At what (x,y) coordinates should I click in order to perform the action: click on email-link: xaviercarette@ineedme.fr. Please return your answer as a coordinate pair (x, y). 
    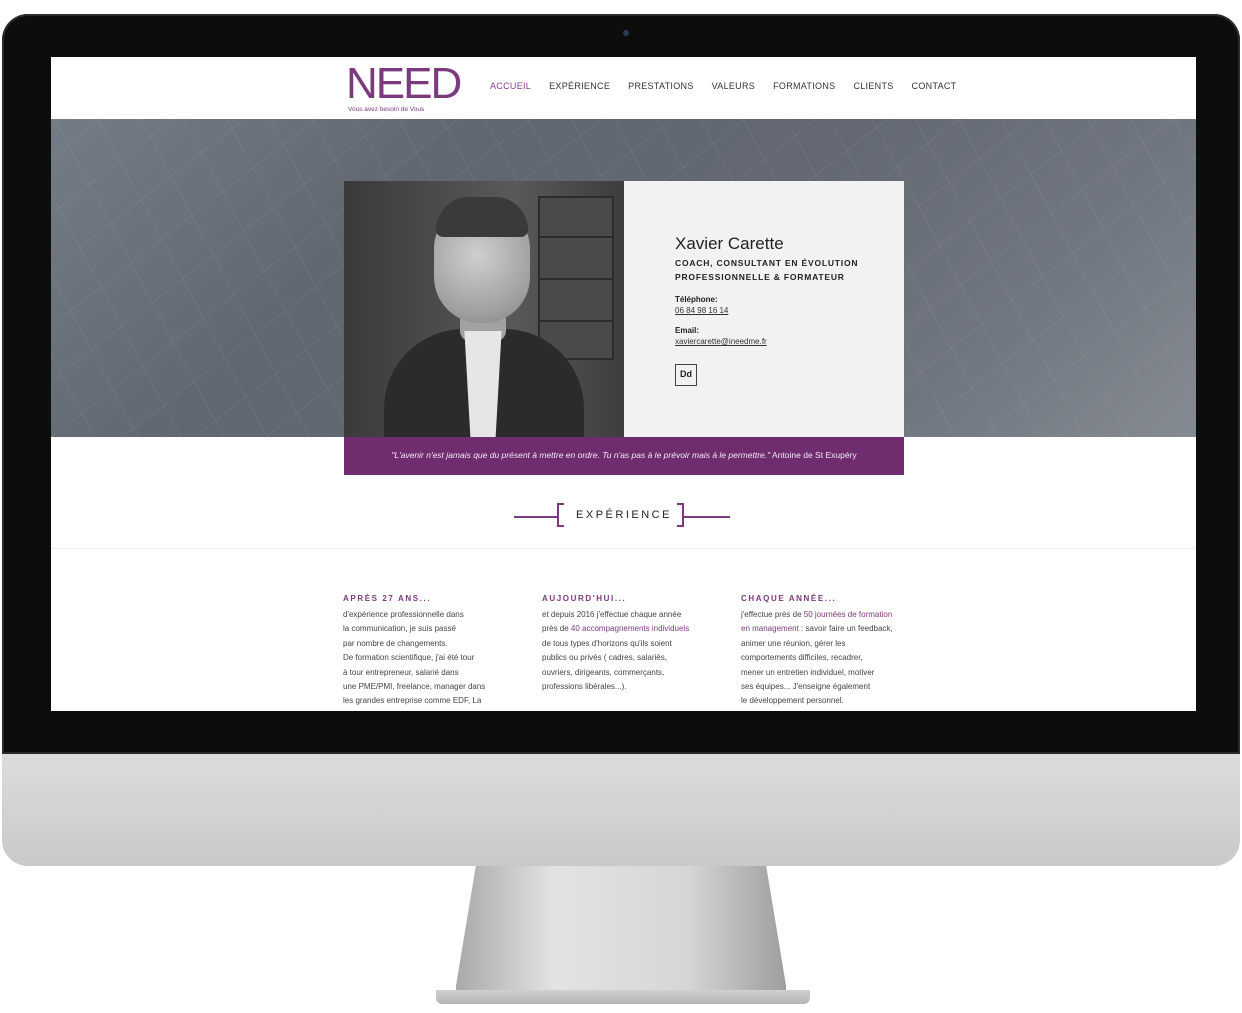
    Looking at the image, I should click on (721, 341).